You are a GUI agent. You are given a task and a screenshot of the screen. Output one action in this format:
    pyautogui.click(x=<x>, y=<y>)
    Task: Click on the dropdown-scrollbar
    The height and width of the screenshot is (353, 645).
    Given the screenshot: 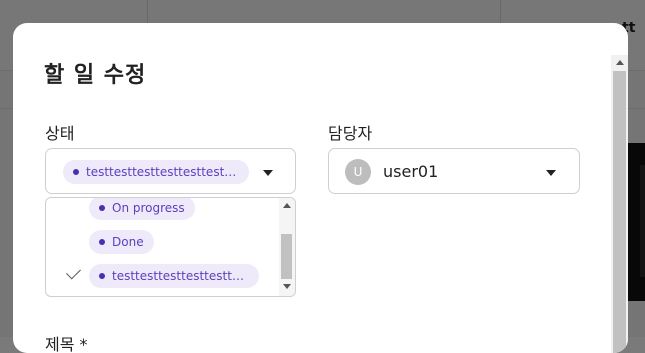 What is the action you would take?
    pyautogui.click(x=287, y=247)
    